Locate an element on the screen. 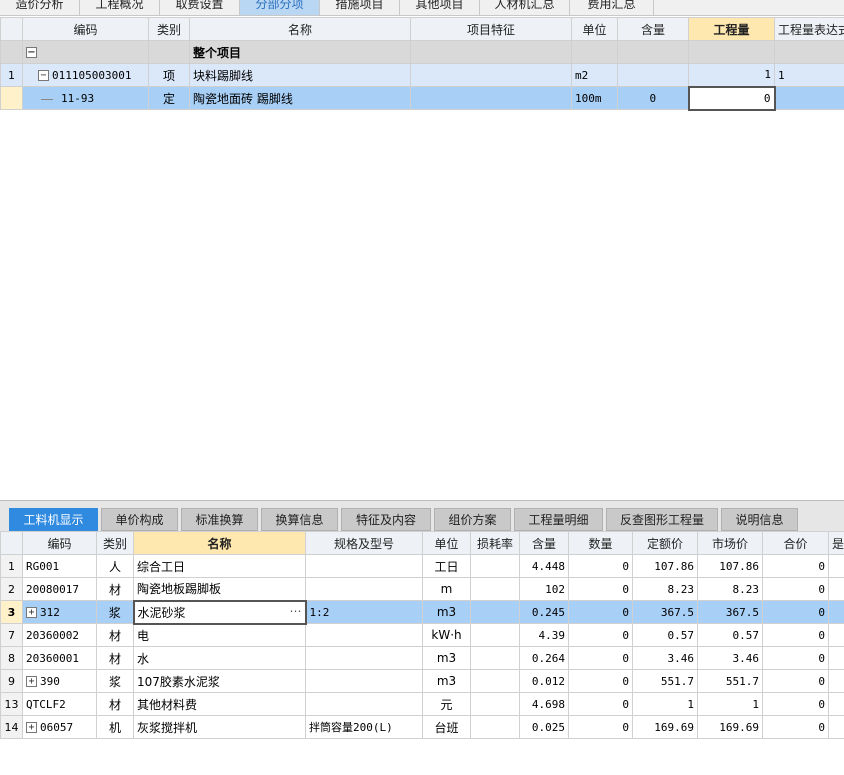  content-cell: 102 is located at coordinates (544, 589).